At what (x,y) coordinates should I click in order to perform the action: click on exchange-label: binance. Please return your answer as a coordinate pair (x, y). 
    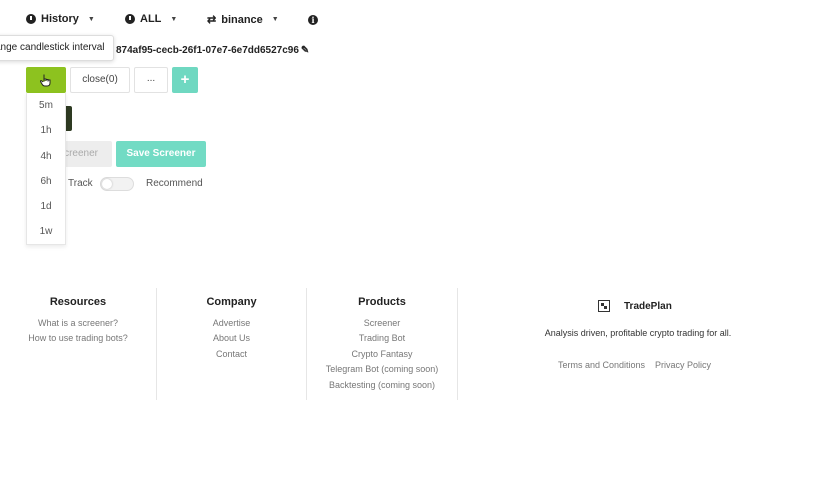
    Looking at the image, I should click on (242, 19).